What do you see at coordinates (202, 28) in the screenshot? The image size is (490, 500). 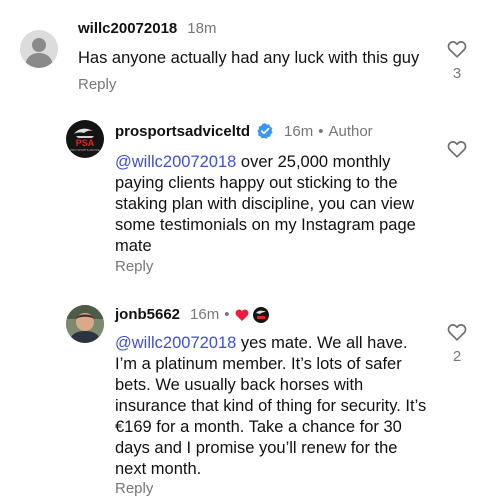 I see `comment-time: 18m` at bounding box center [202, 28].